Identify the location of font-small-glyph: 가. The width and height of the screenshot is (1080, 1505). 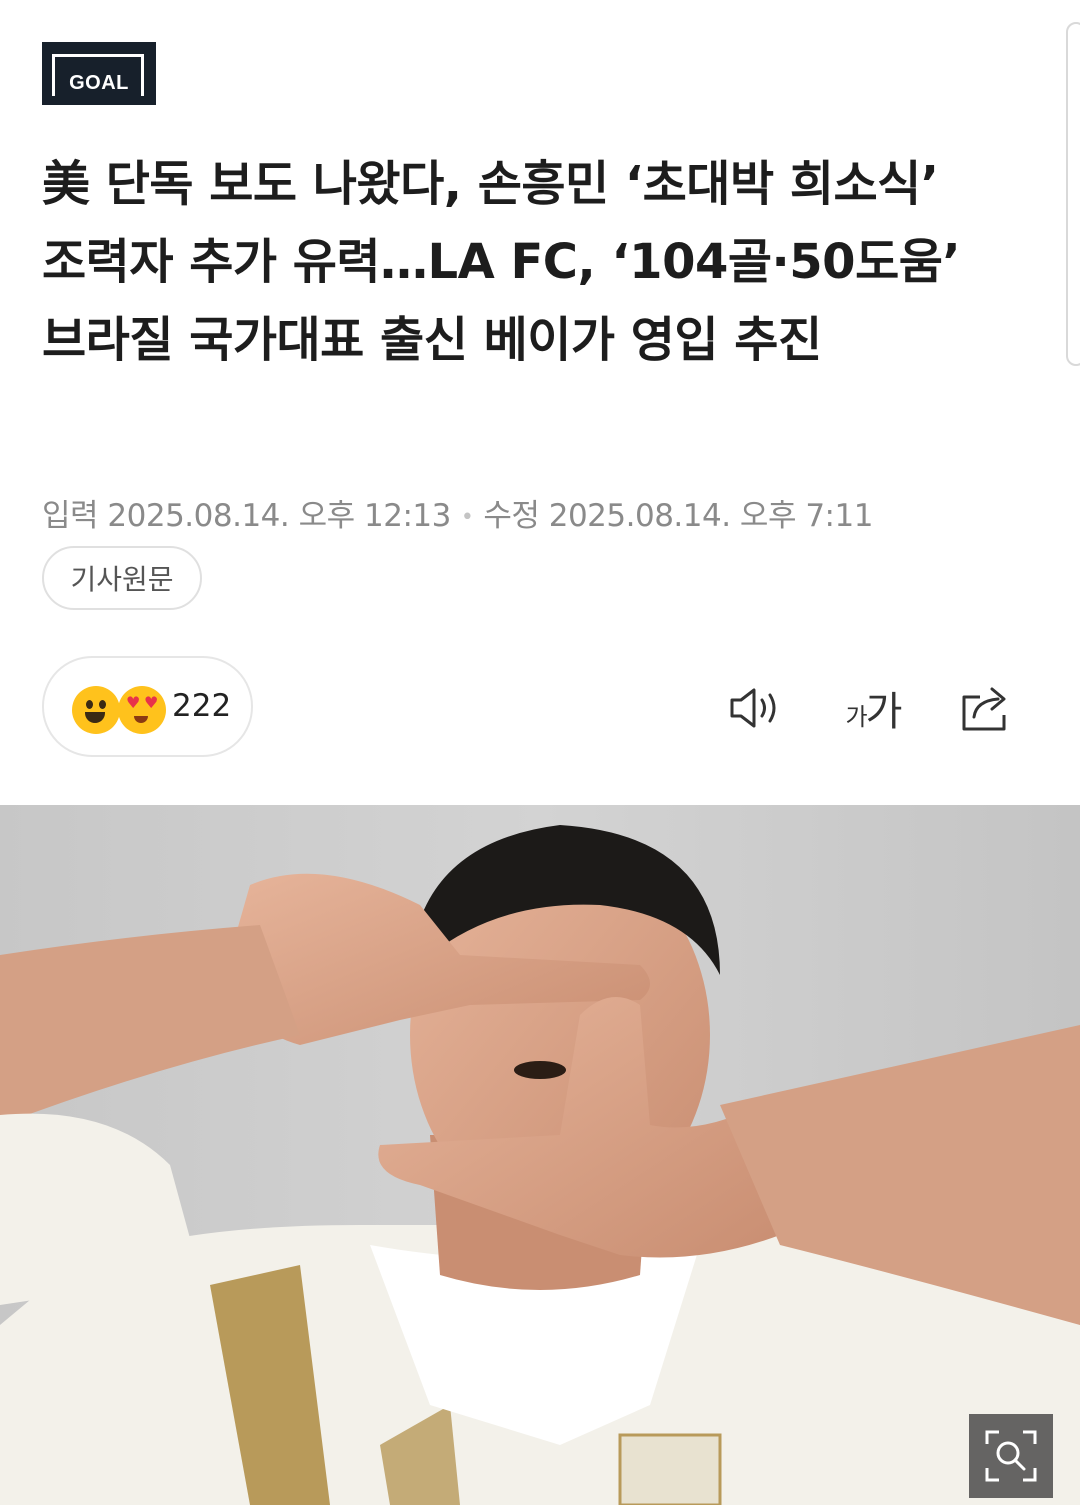
(856, 717).